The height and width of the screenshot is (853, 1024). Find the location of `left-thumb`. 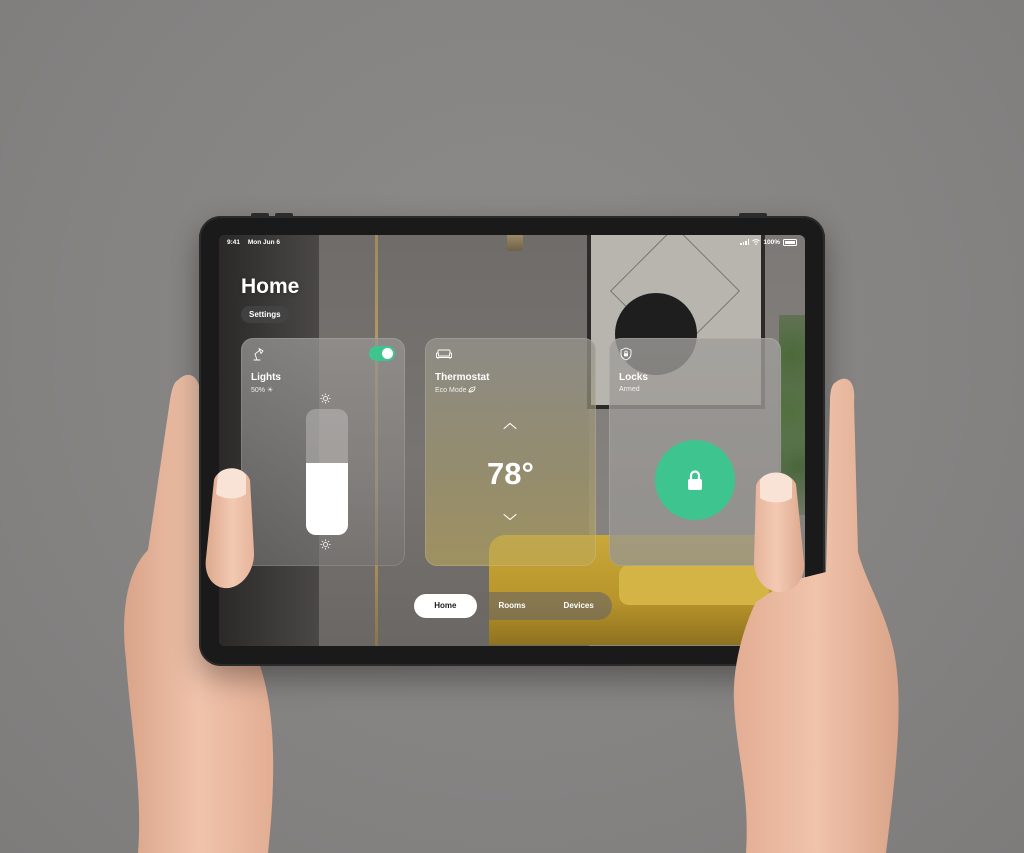

left-thumb is located at coordinates (230, 528).